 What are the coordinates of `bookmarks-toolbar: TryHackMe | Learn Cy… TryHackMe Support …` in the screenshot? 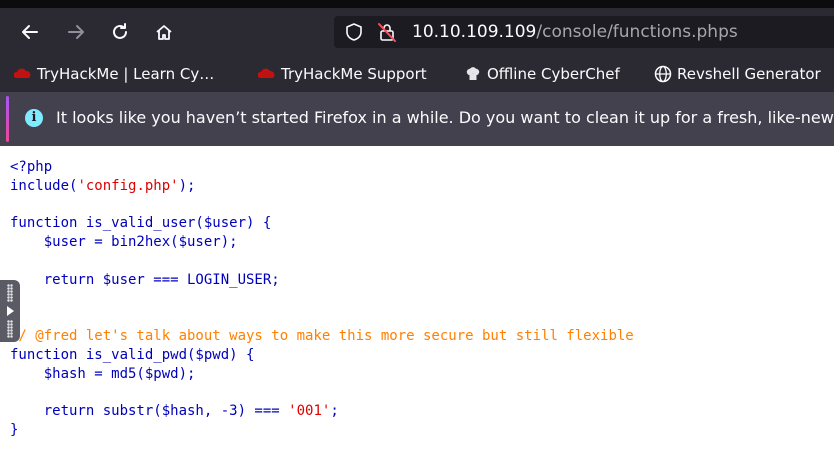 It's located at (417, 74).